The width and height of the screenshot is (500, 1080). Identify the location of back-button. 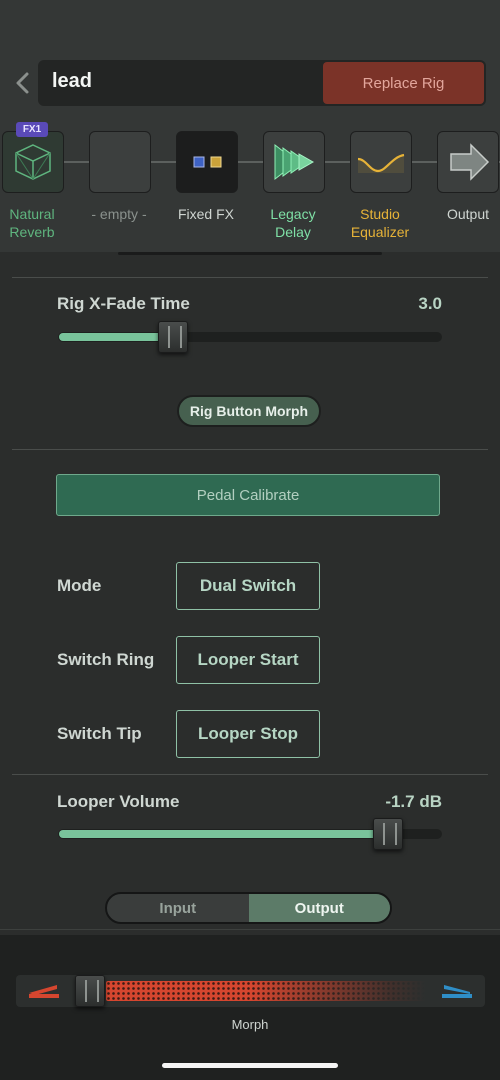
(22, 83).